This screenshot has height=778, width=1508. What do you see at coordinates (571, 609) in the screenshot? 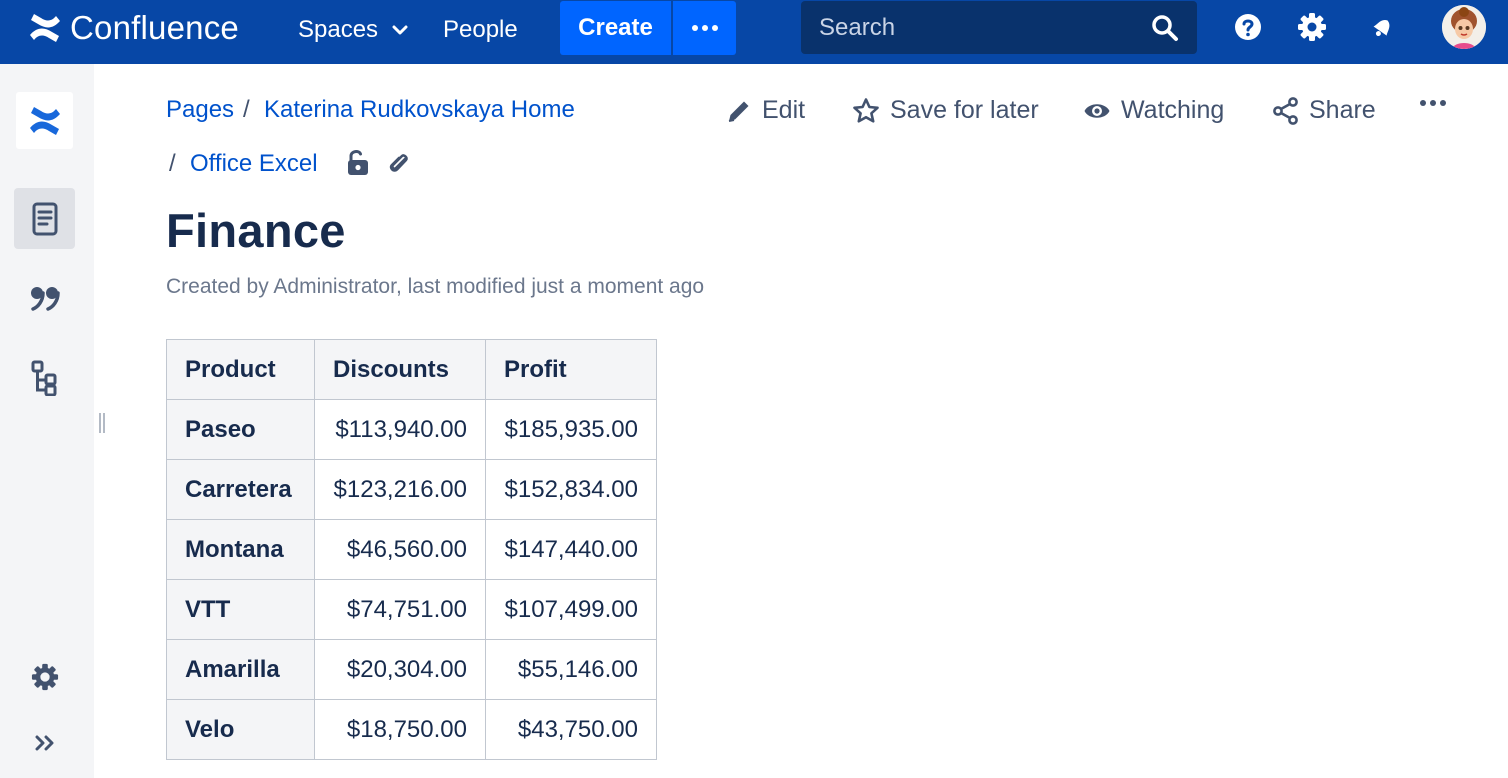
I see `profit-cell: $107,499.00` at bounding box center [571, 609].